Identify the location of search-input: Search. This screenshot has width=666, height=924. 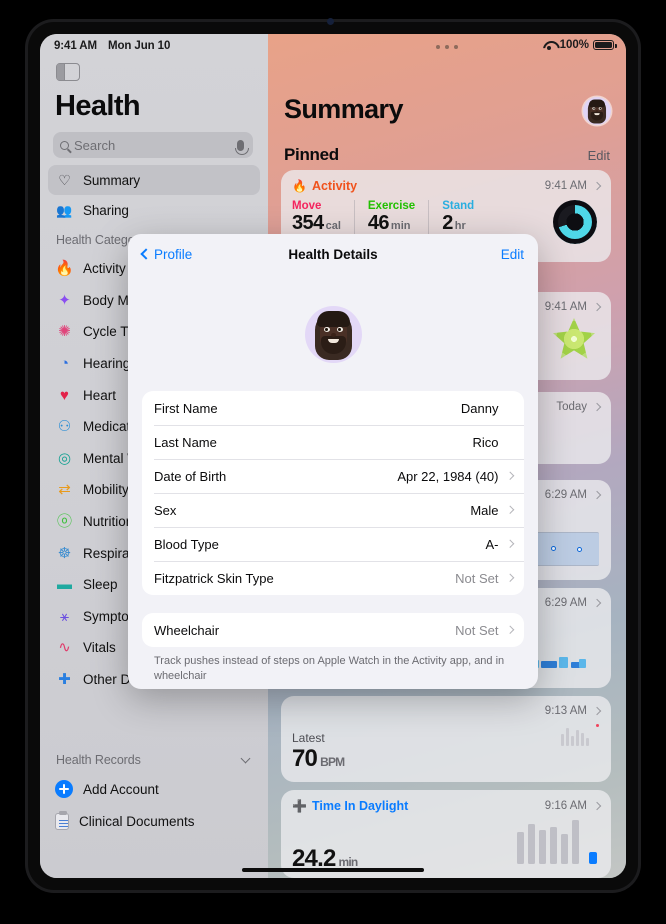
(153, 145).